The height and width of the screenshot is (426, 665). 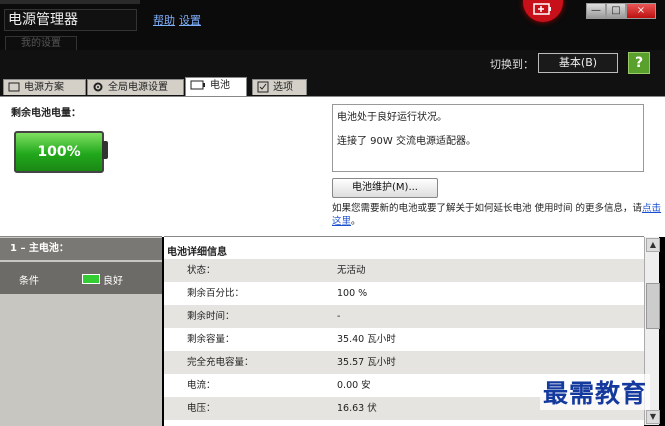 I want to click on scroll-down-icon: ▼, so click(x=653, y=417).